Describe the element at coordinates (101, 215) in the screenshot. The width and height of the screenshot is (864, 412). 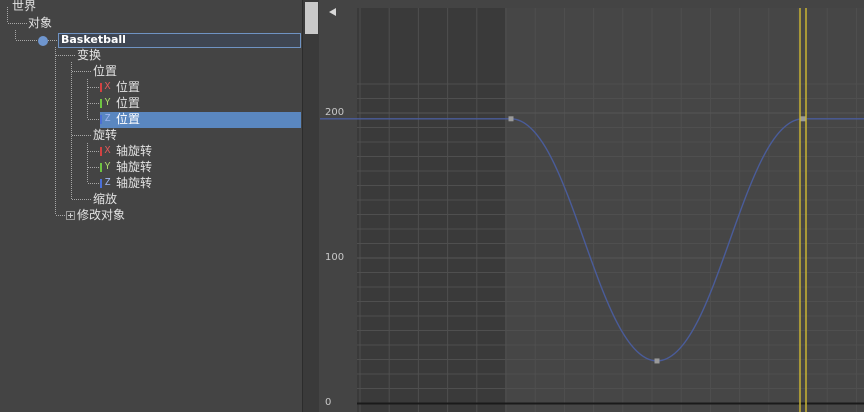
I see `tree-item-modified-object: 修改对象` at that location.